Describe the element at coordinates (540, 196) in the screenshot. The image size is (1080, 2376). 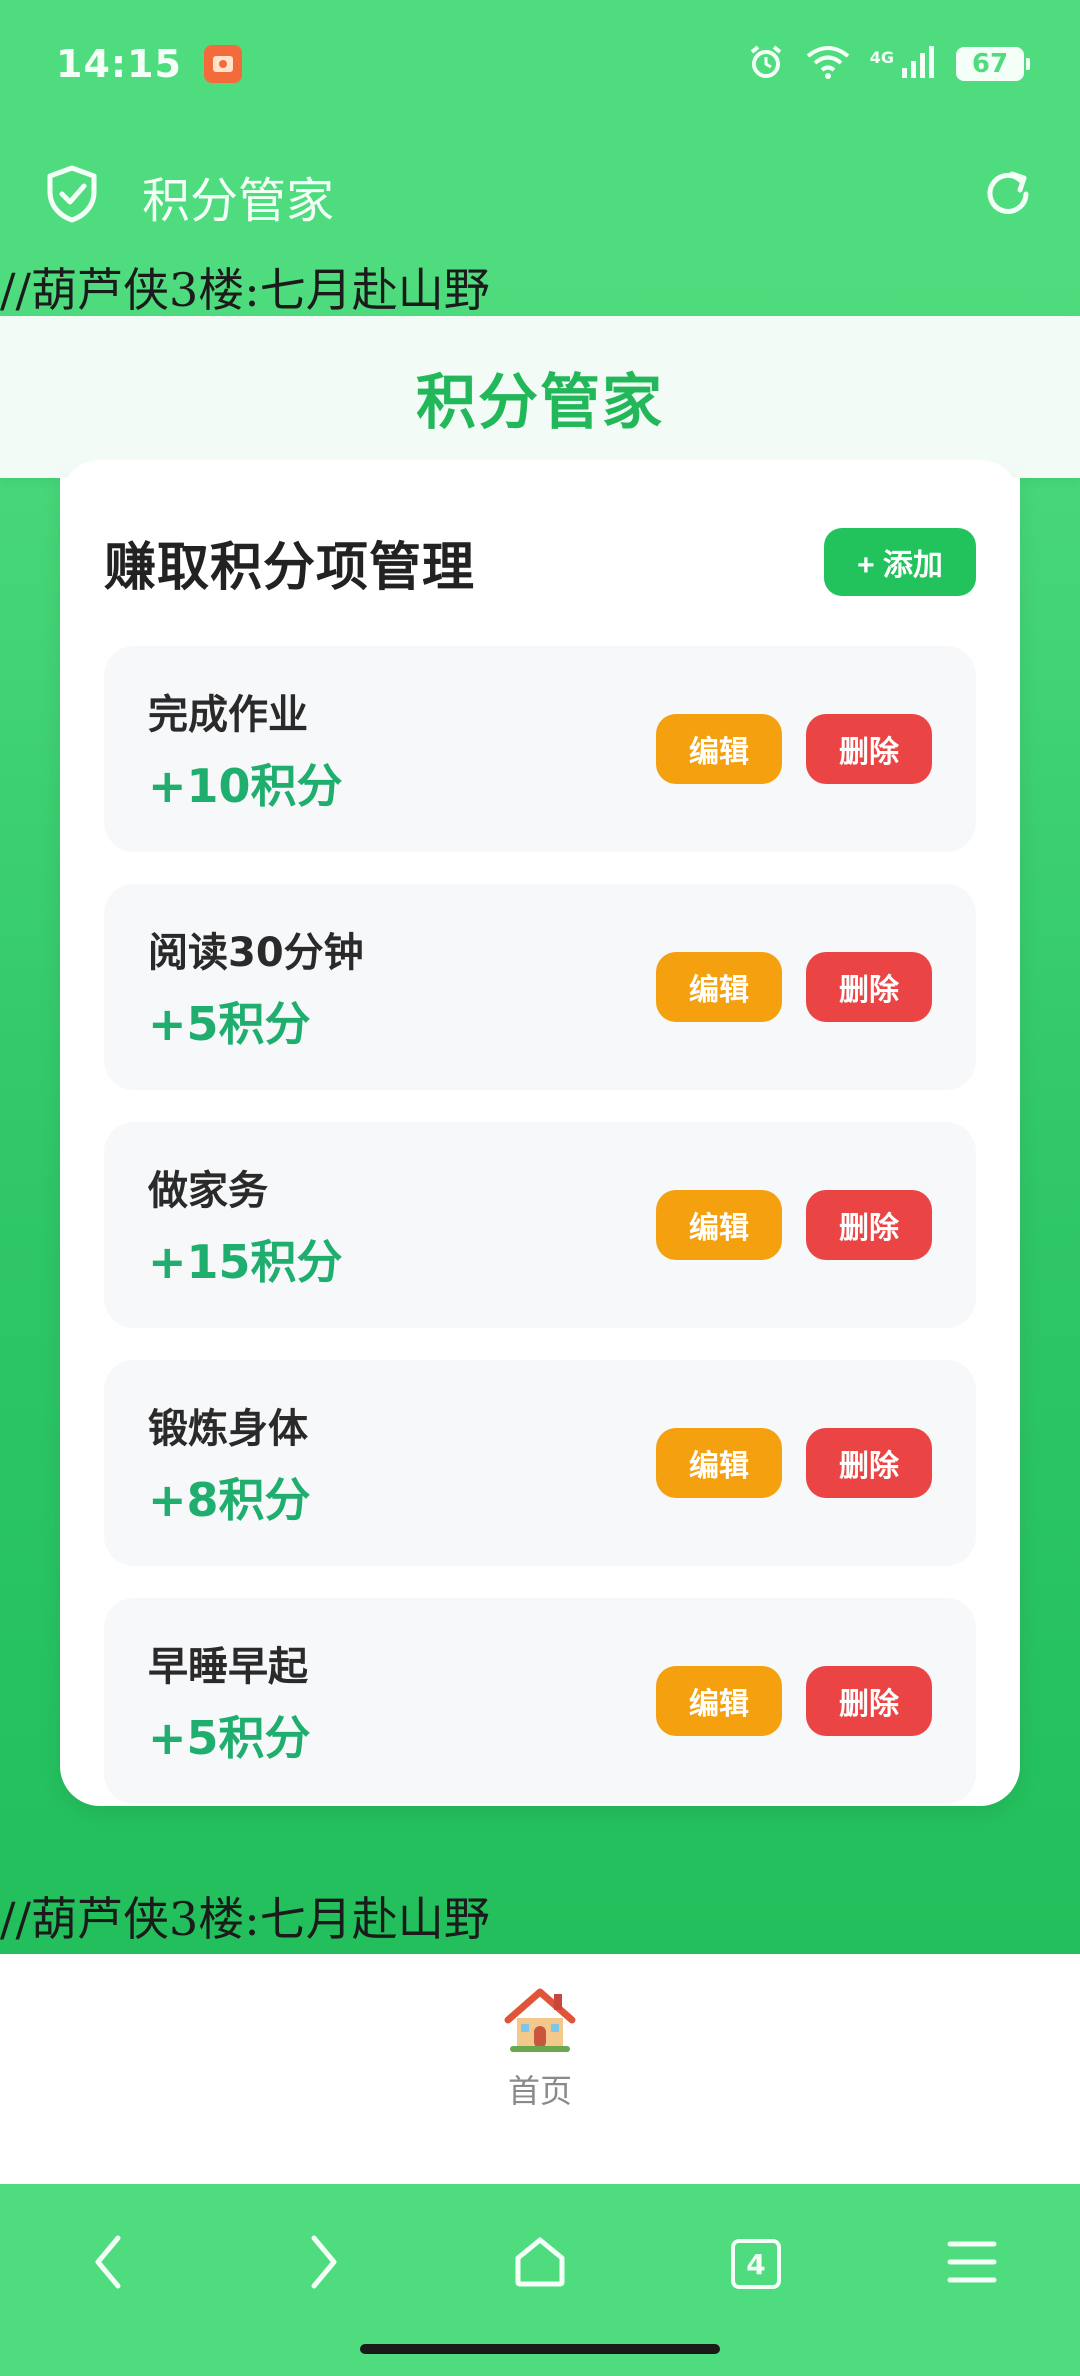
I see `app-toolbar: 积分管家` at that location.